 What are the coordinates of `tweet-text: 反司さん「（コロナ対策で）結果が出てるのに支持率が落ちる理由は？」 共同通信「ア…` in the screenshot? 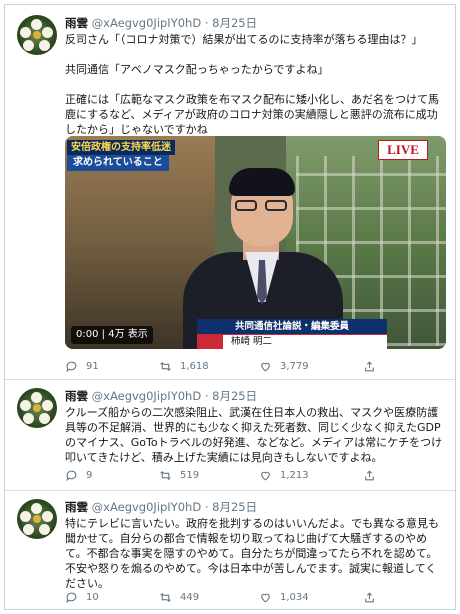 It's located at (252, 84).